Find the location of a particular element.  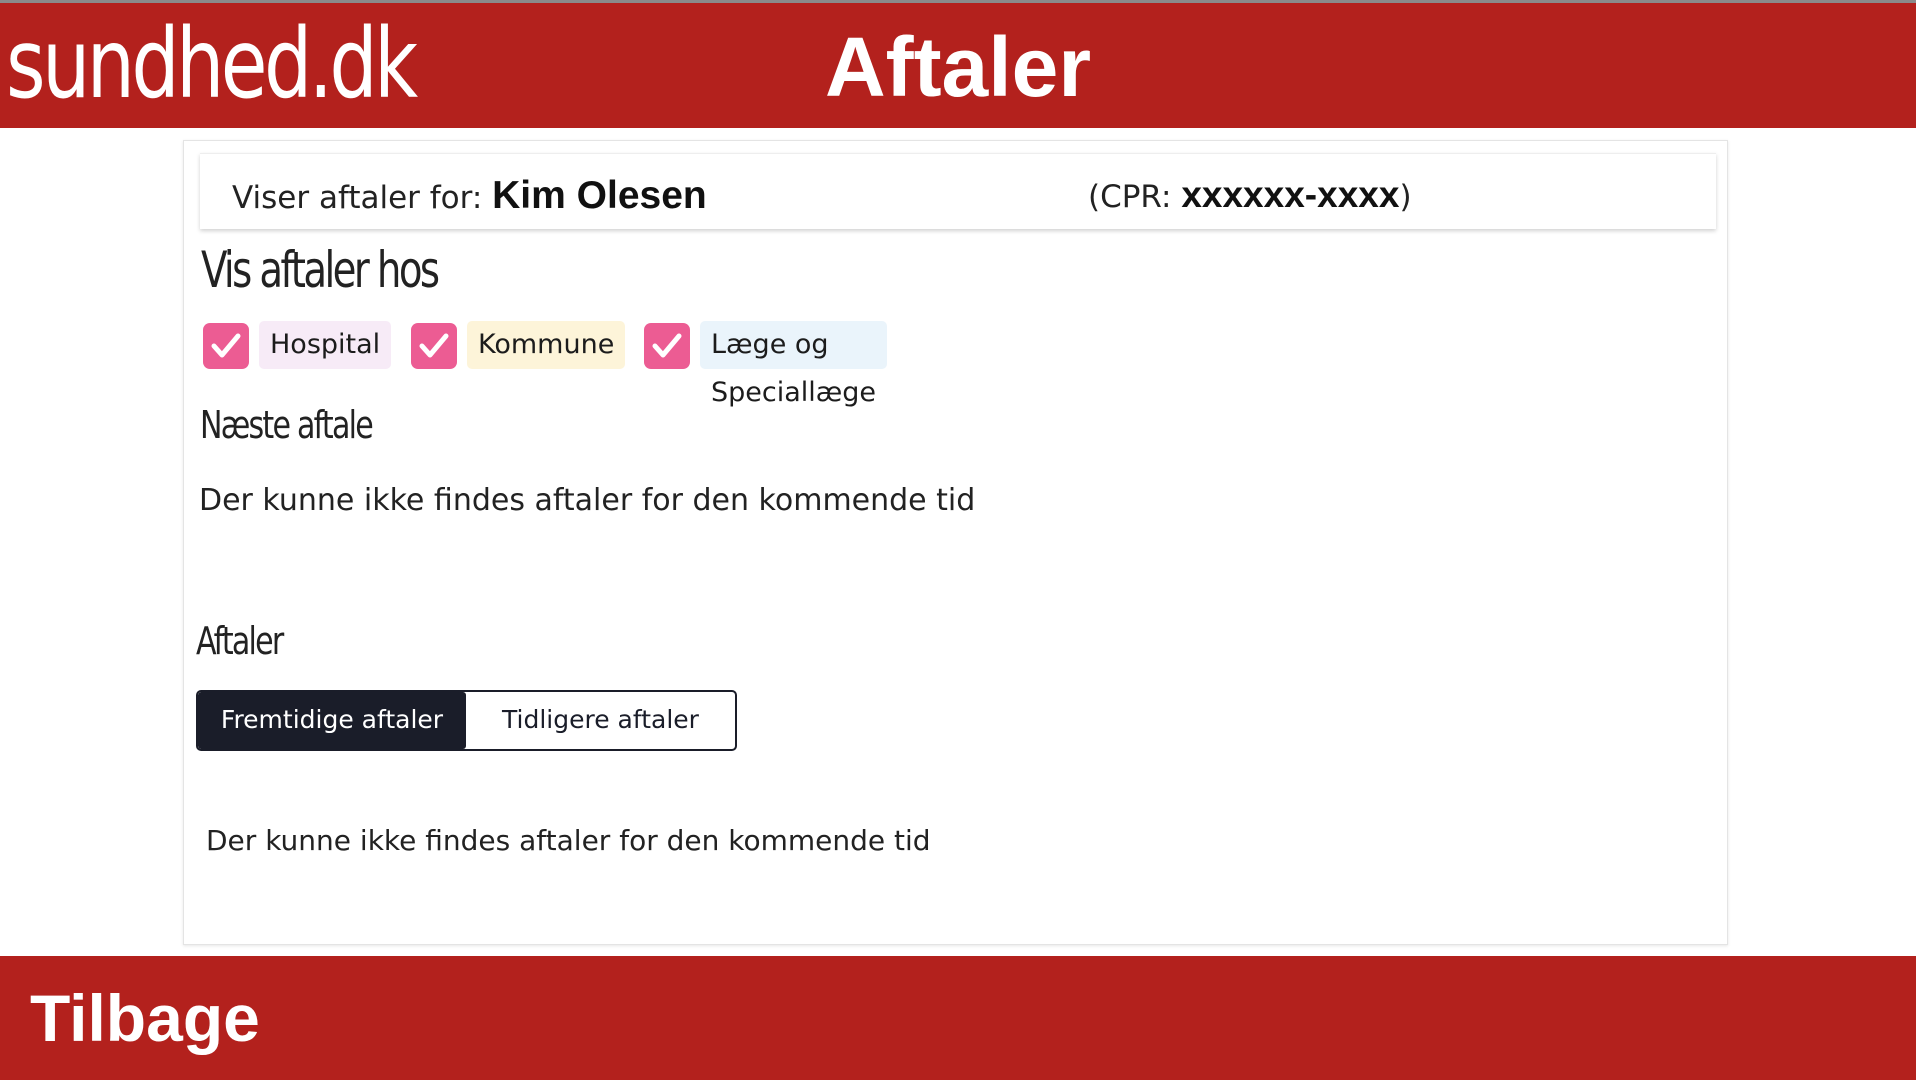

bottom-bar: Tilbage is located at coordinates (958, 1018).